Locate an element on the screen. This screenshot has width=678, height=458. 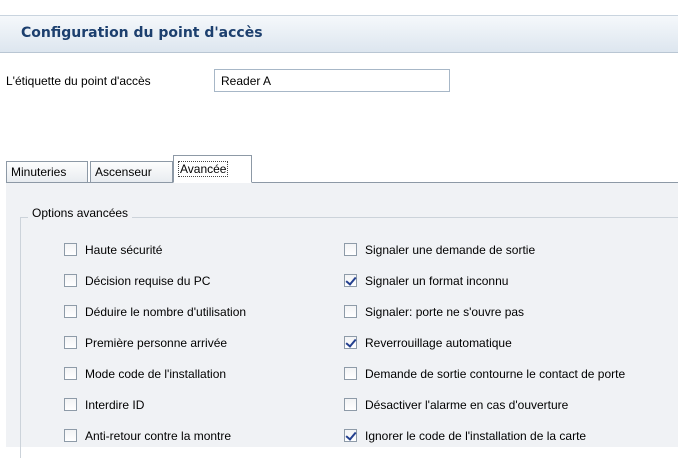
left-option-3: Déduire le nombre d'utilisation is located at coordinates (155, 313).